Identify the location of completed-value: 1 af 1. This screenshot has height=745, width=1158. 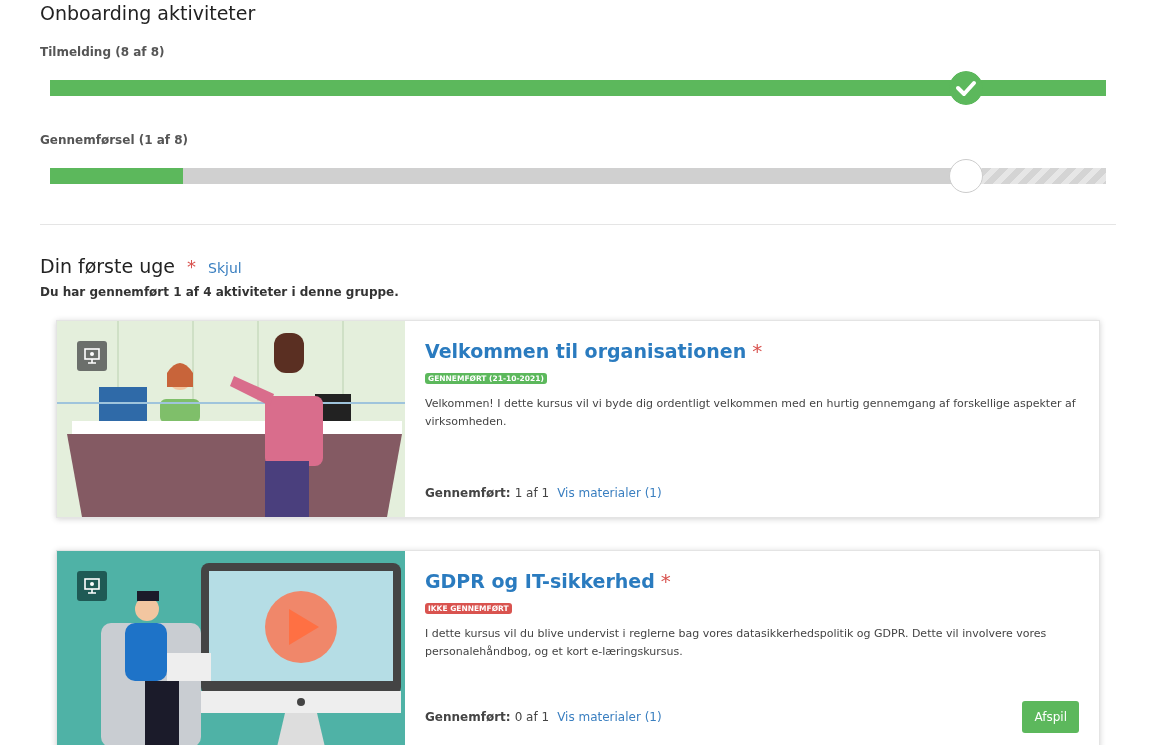
(532, 493).